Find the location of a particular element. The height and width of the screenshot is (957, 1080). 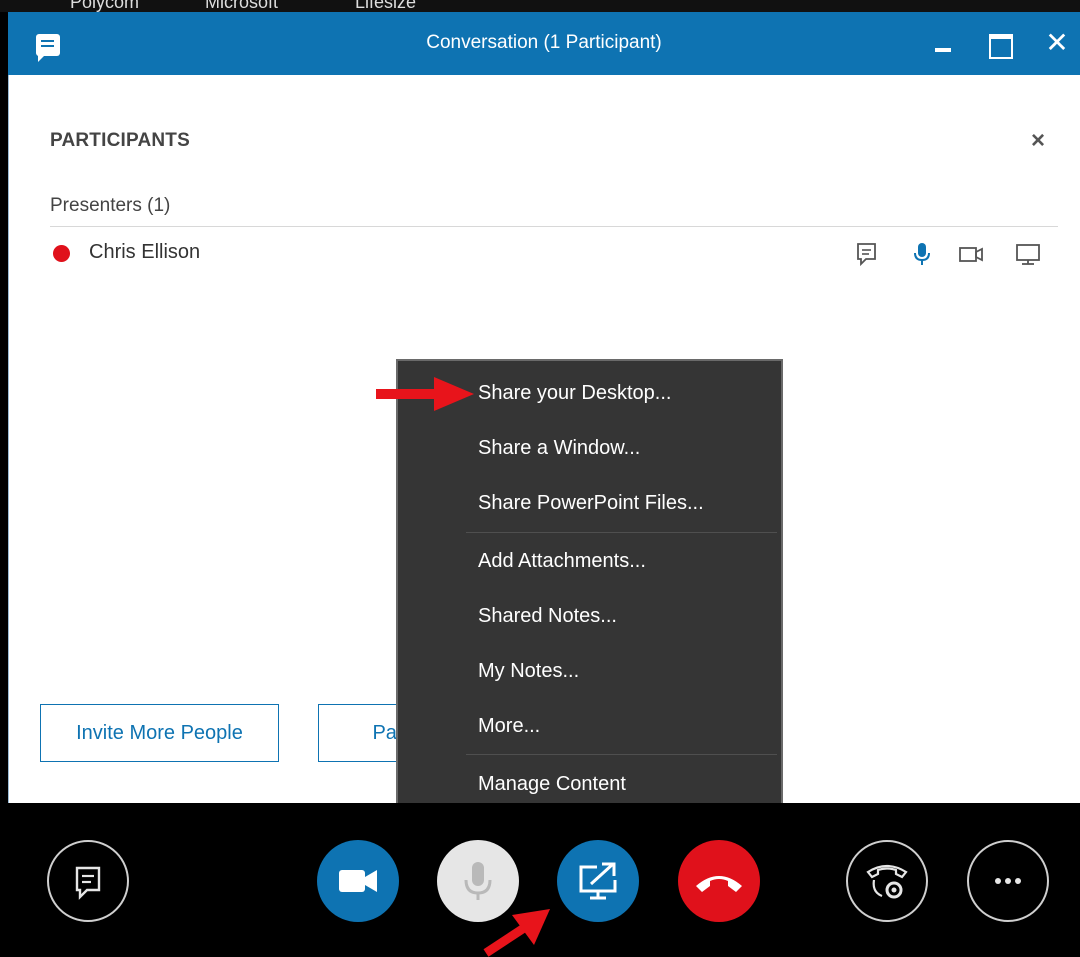

video-icon is located at coordinates (358, 881).